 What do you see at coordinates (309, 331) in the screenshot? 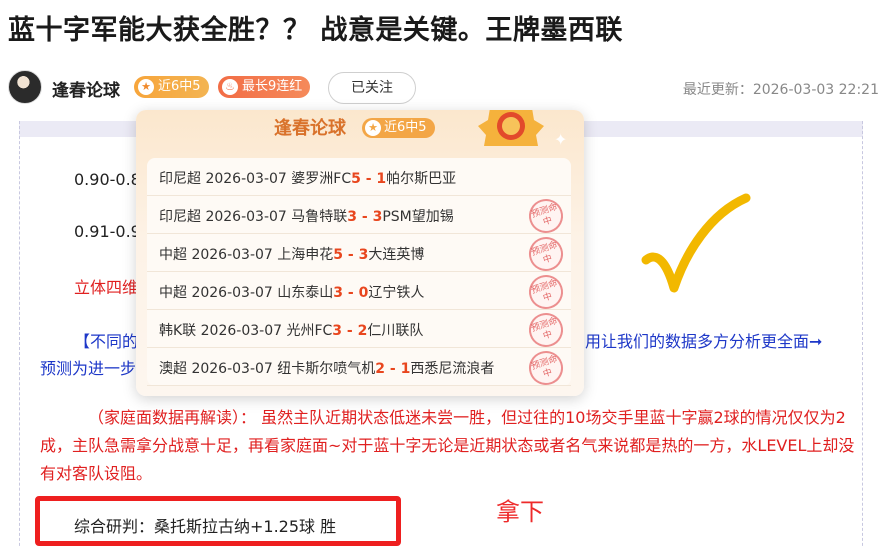
I see `match-home: 光州FC` at bounding box center [309, 331].